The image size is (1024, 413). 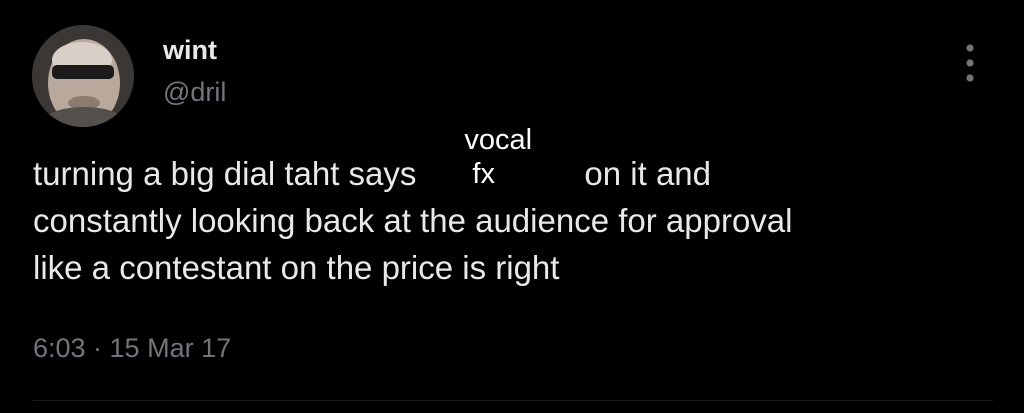 What do you see at coordinates (498, 140) in the screenshot?
I see `dial-word-top: vocal` at bounding box center [498, 140].